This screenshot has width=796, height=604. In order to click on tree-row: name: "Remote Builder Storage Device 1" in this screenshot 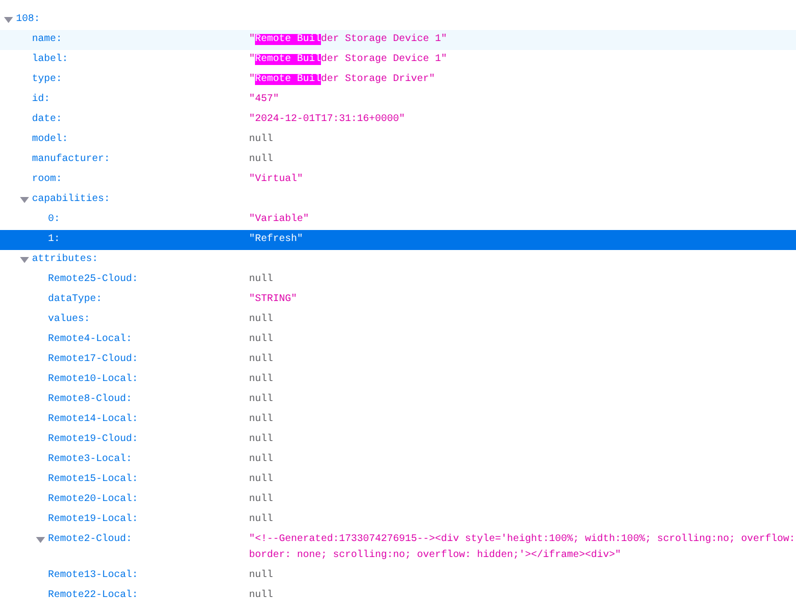, I will do `click(398, 40)`.